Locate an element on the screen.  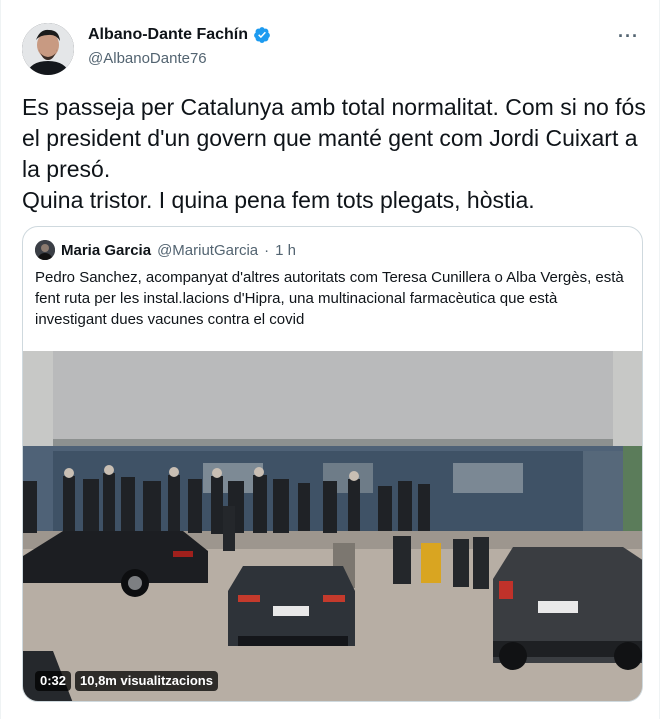
author-name-row: Albano-Dante Fachín is located at coordinates (179, 35).